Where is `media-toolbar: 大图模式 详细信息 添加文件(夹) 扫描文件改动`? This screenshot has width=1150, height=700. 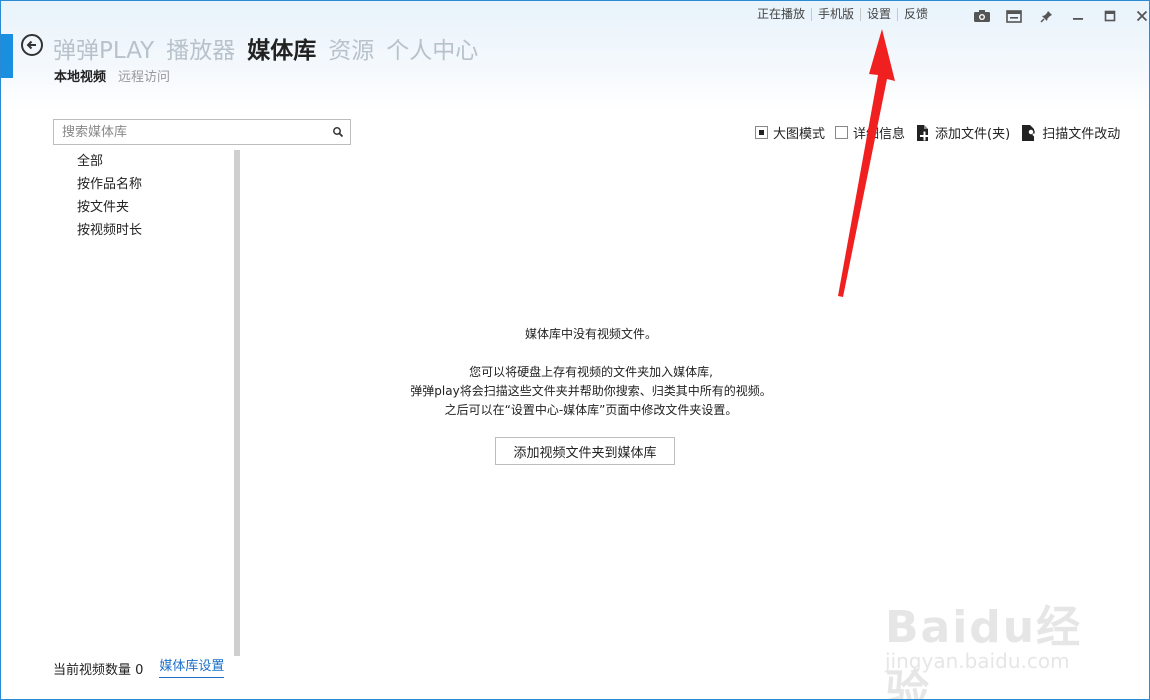
media-toolbar: 大图模式 详细信息 添加文件(夹) 扫描文件改动 is located at coordinates (942, 132).